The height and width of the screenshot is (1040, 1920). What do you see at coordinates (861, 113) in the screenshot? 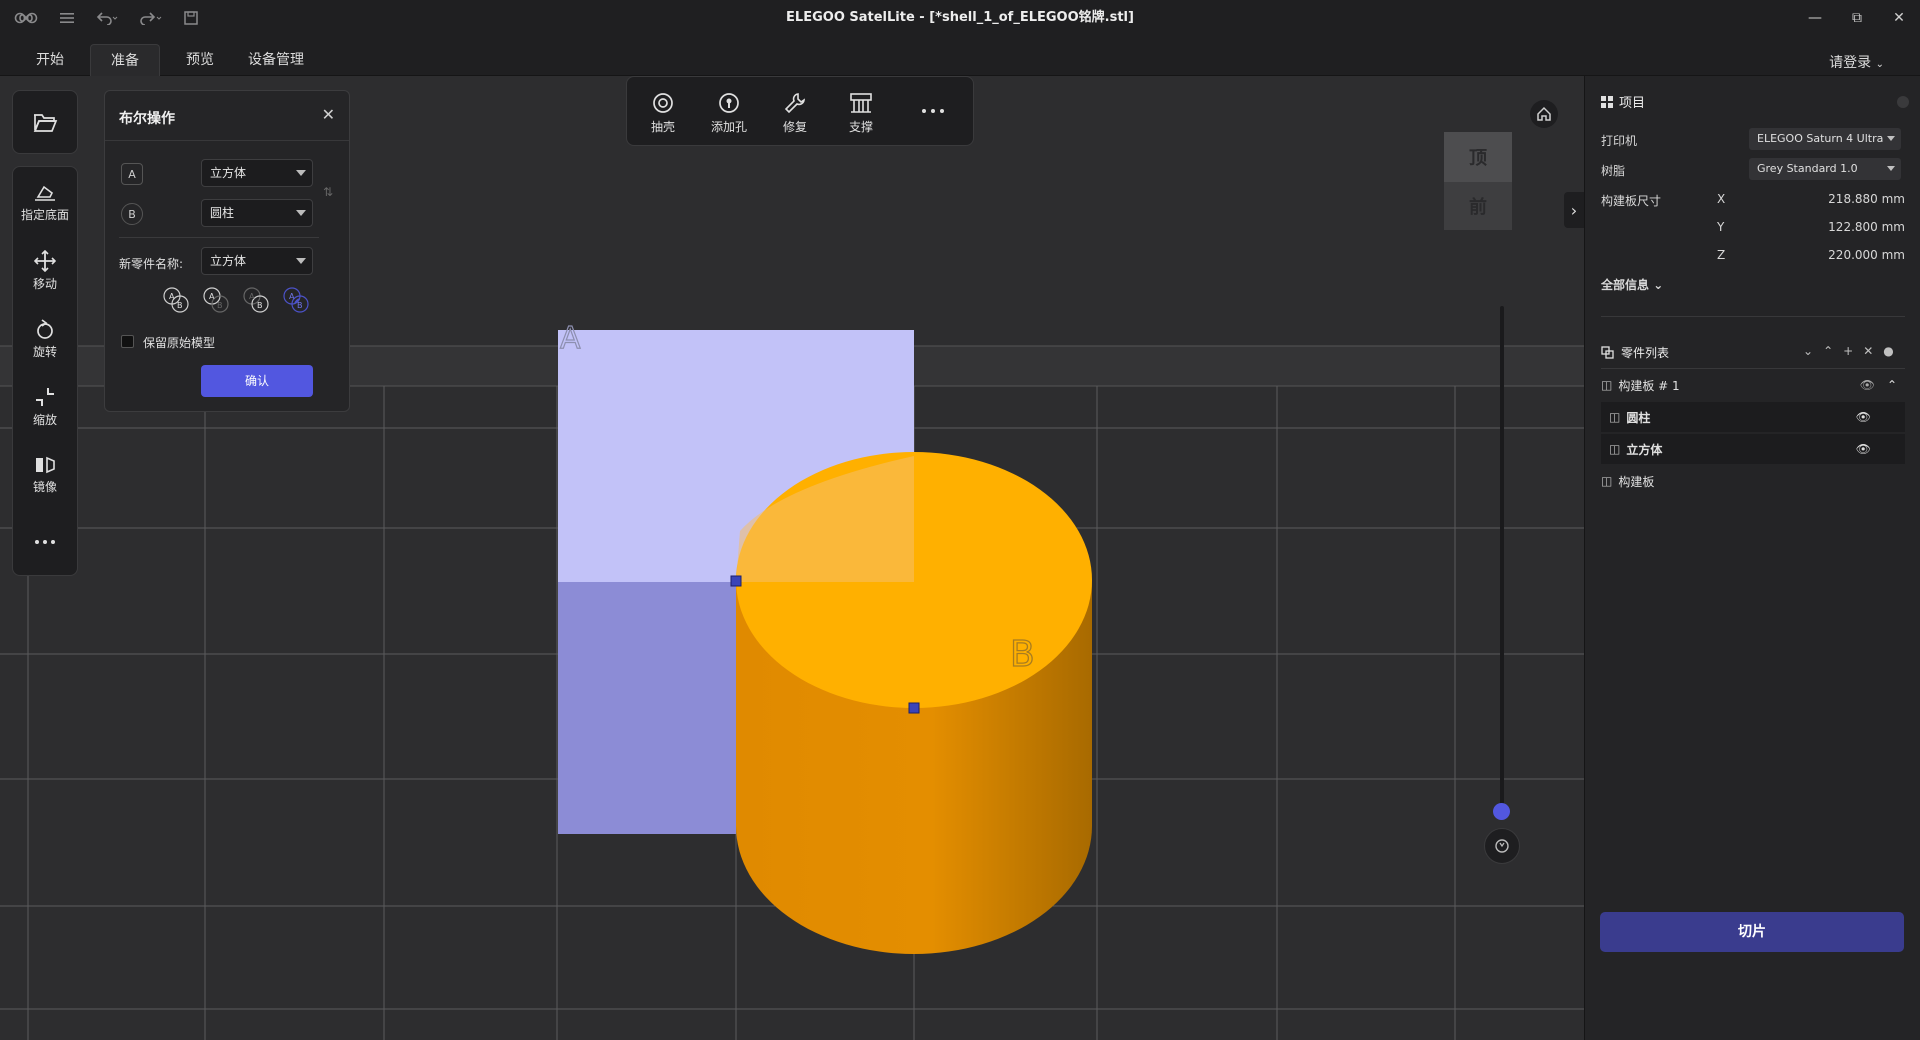
I see `support-button: 支撑` at bounding box center [861, 113].